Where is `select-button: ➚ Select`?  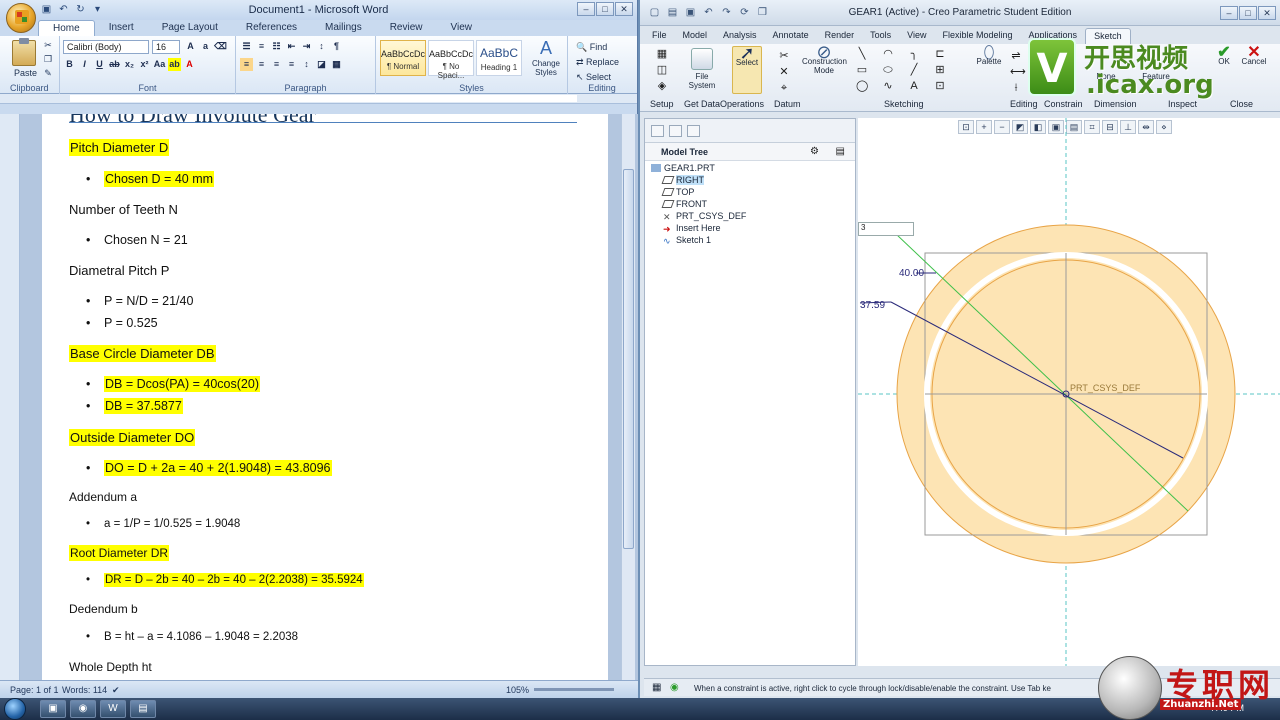 select-button: ➚ Select is located at coordinates (747, 69).